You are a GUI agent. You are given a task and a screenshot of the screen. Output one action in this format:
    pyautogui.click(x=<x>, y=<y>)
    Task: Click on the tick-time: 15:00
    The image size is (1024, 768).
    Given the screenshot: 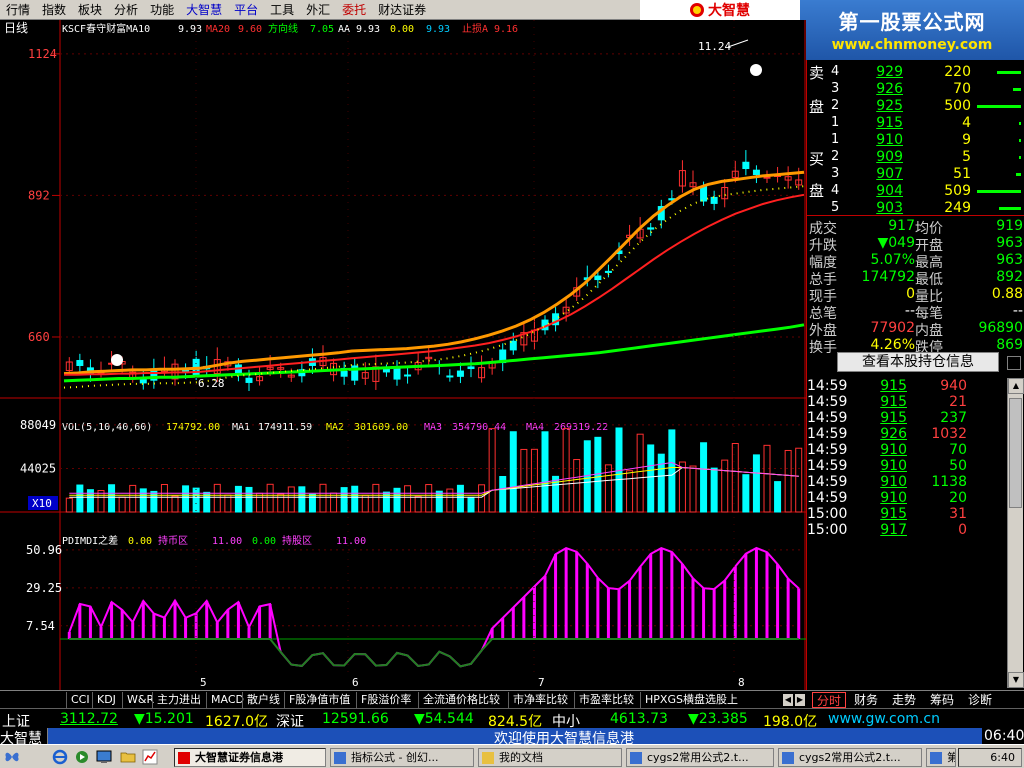 What is the action you would take?
    pyautogui.click(x=827, y=530)
    